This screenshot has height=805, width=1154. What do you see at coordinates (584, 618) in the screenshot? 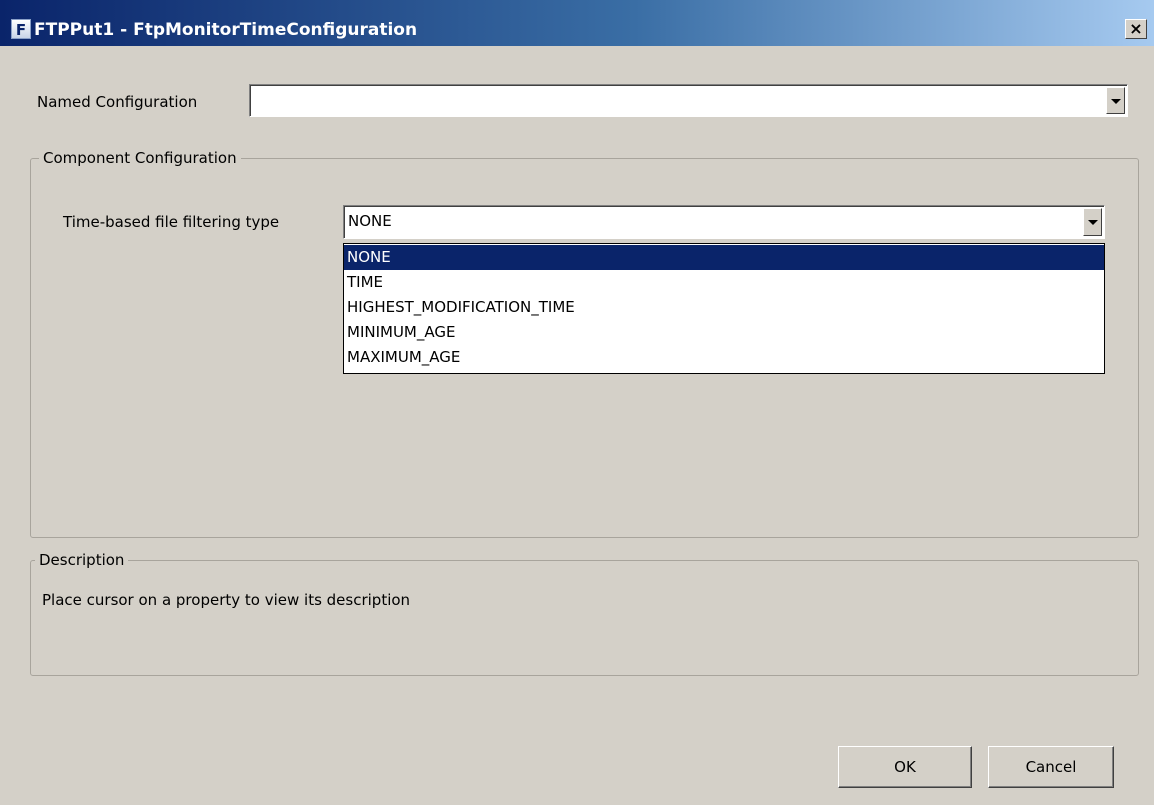
I see `description-group` at bounding box center [584, 618].